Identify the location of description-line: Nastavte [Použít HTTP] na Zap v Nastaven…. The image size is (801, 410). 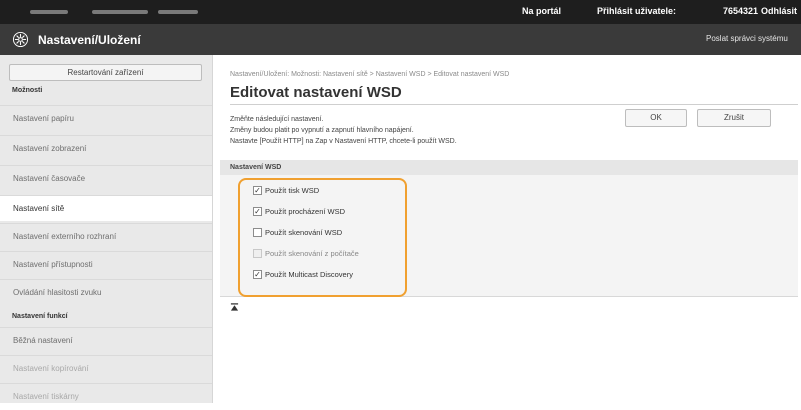
(343, 141).